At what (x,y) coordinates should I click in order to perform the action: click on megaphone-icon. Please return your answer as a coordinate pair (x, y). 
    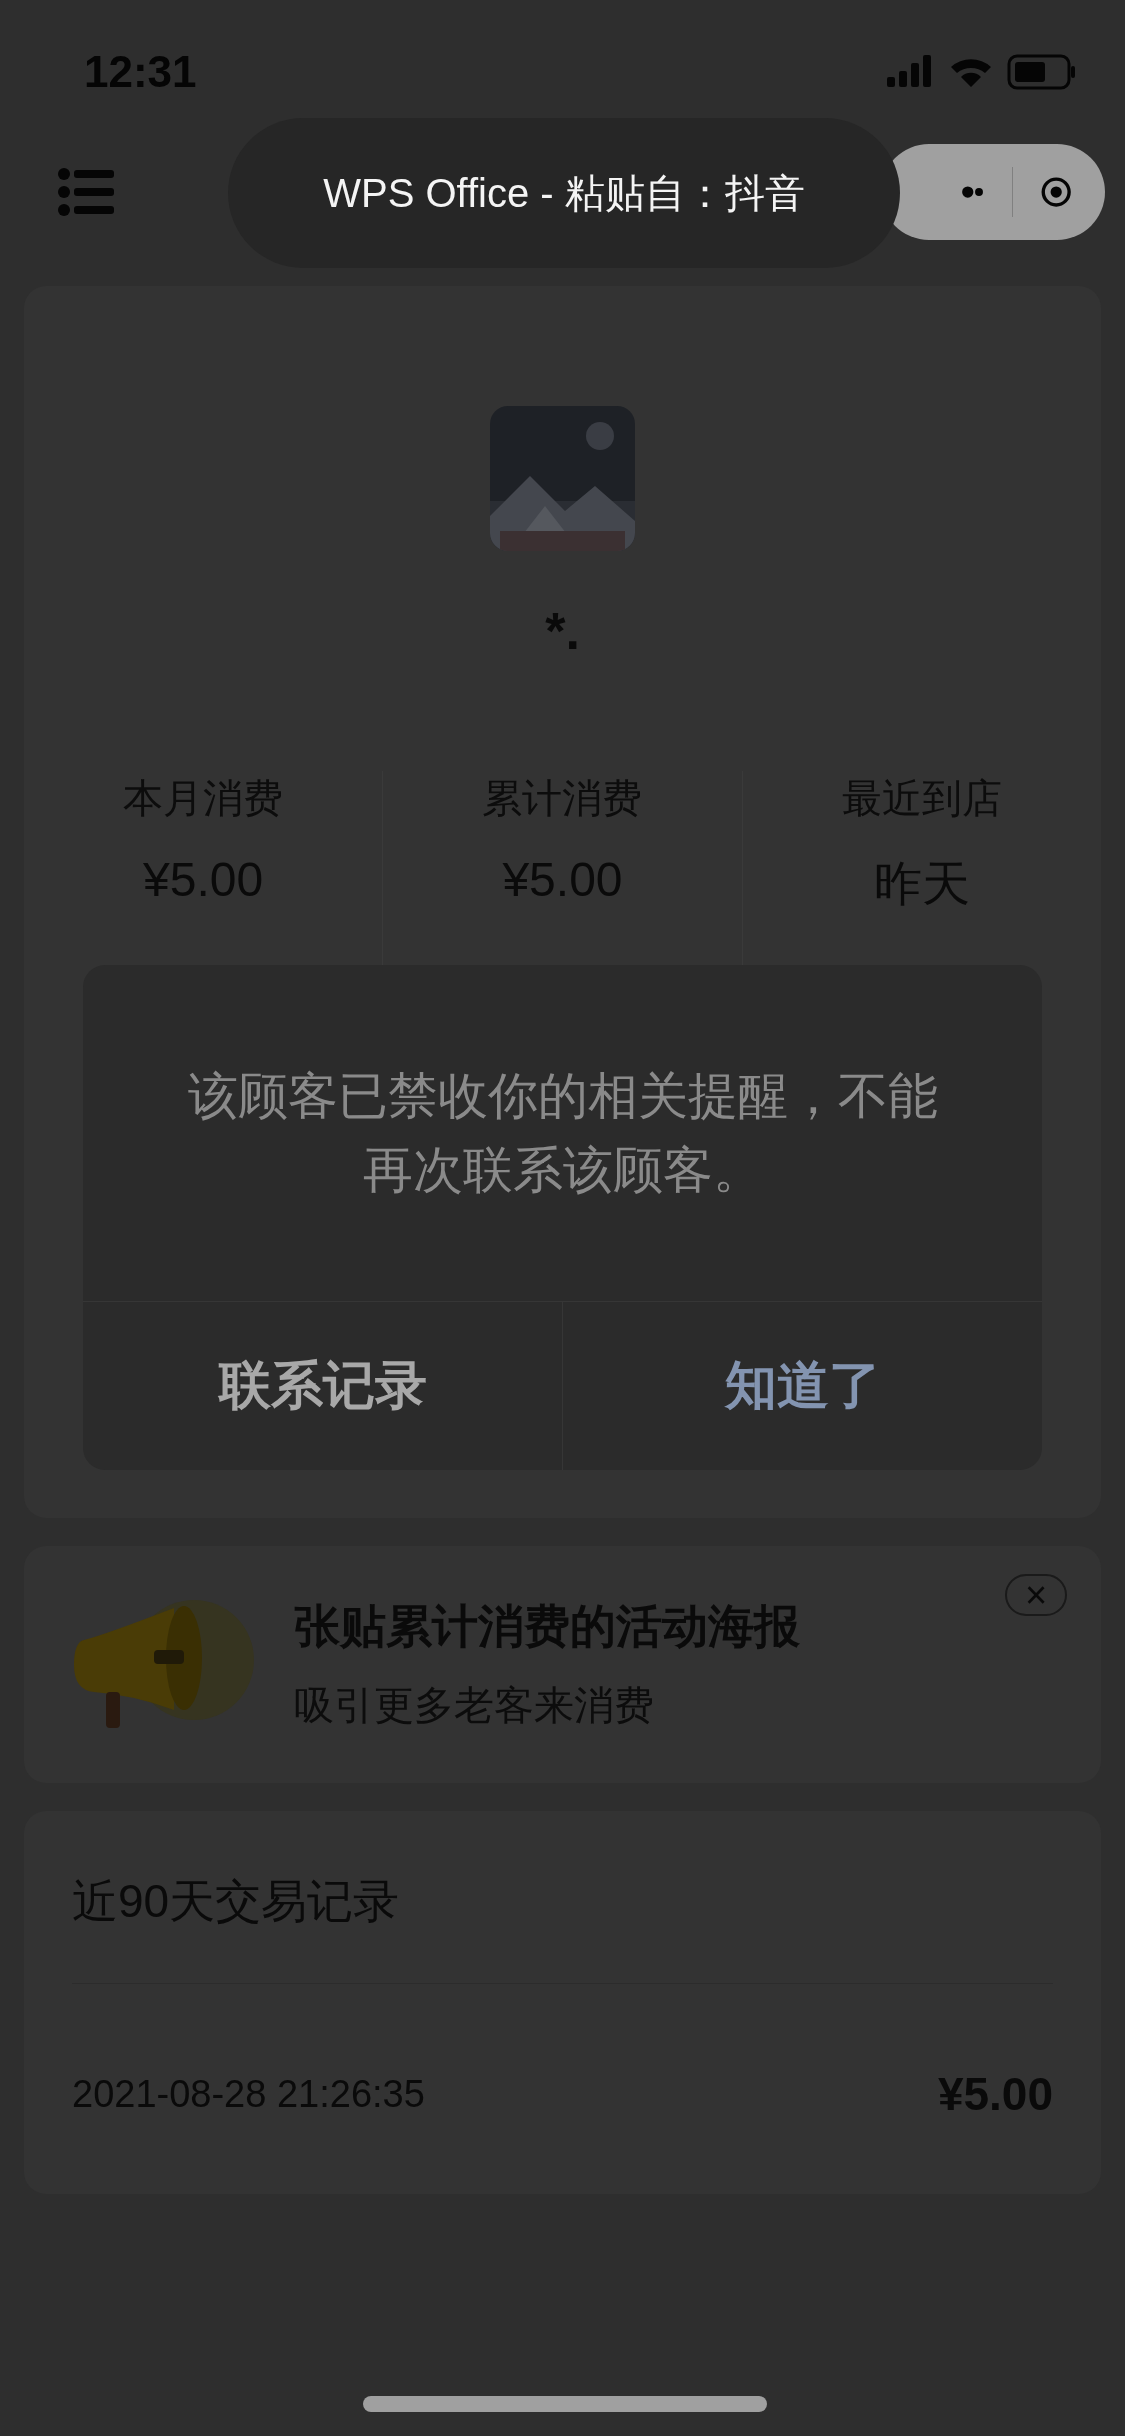
    Looking at the image, I should click on (164, 1664).